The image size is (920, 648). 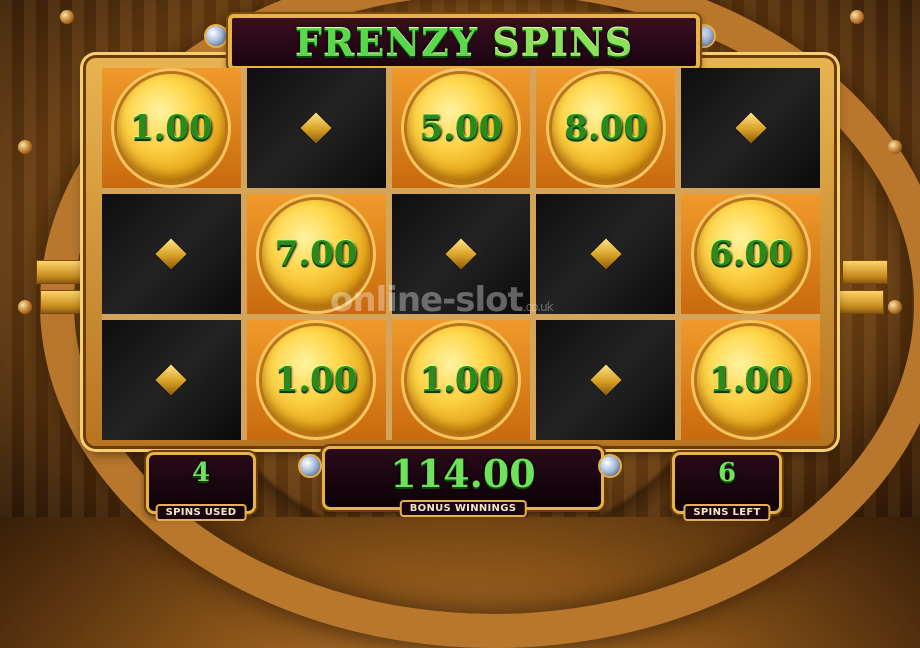 What do you see at coordinates (427, 300) in the screenshot?
I see `watermark-text: online-slot` at bounding box center [427, 300].